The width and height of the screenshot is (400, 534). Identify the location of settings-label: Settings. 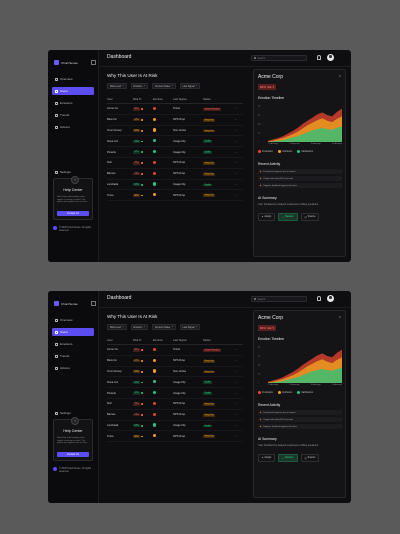
(65, 172).